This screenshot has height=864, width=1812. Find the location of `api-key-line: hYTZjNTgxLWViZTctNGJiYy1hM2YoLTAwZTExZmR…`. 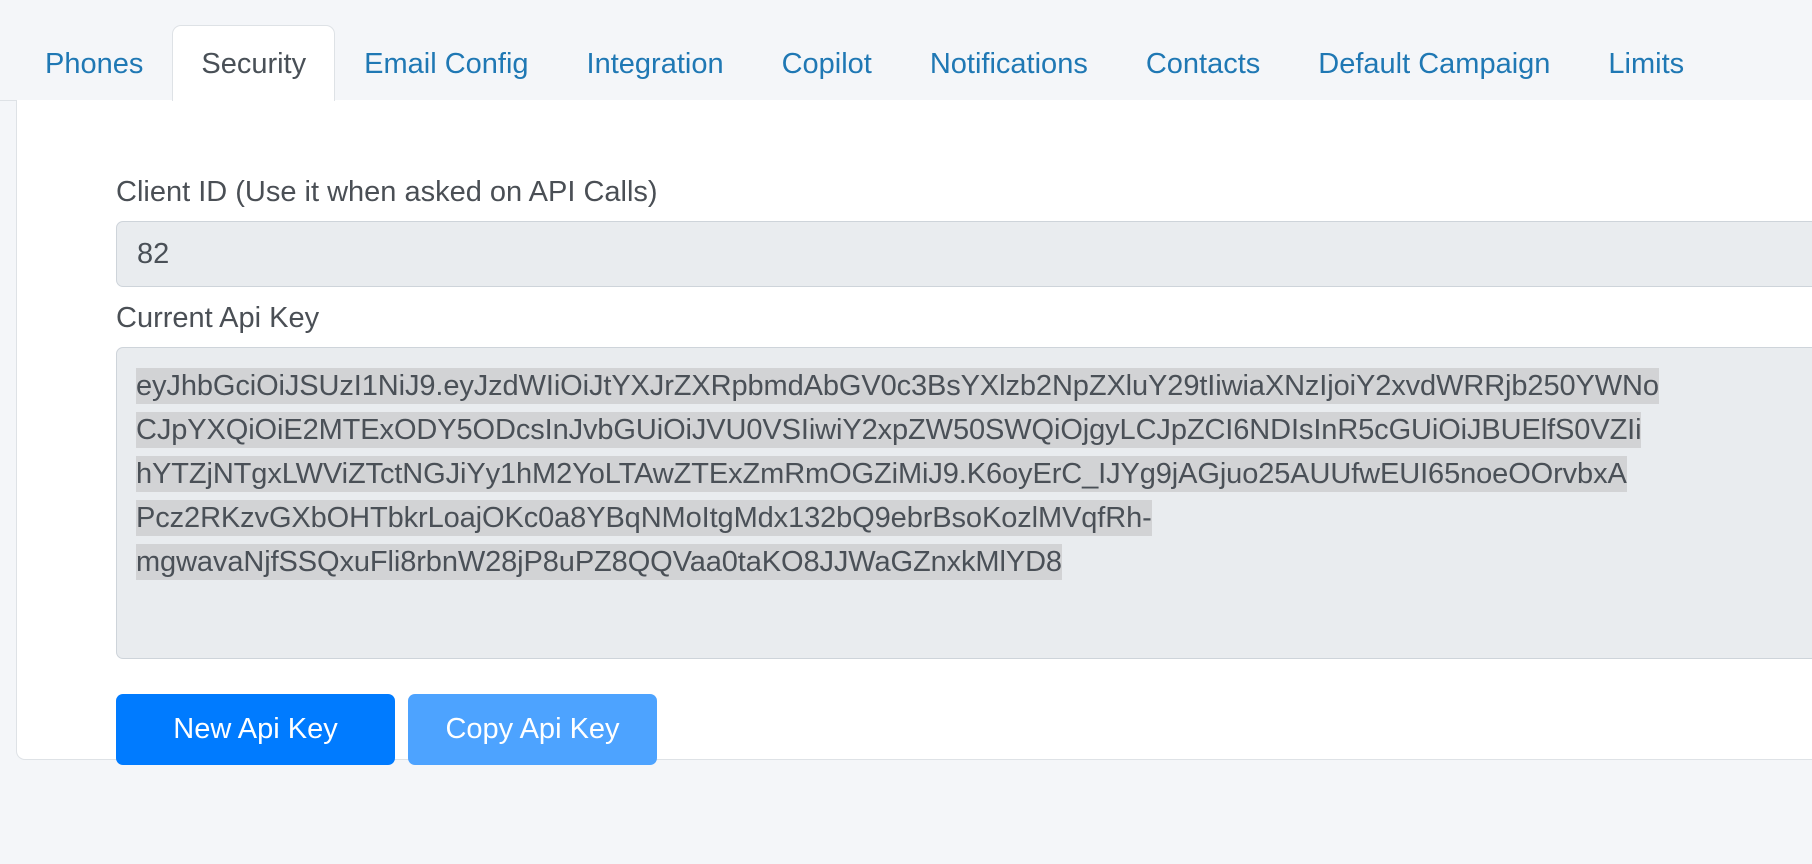

api-key-line: hYTZjNTgxLWViZTctNGJiYy1hM2YoLTAwZTExZmR… is located at coordinates (974, 474).